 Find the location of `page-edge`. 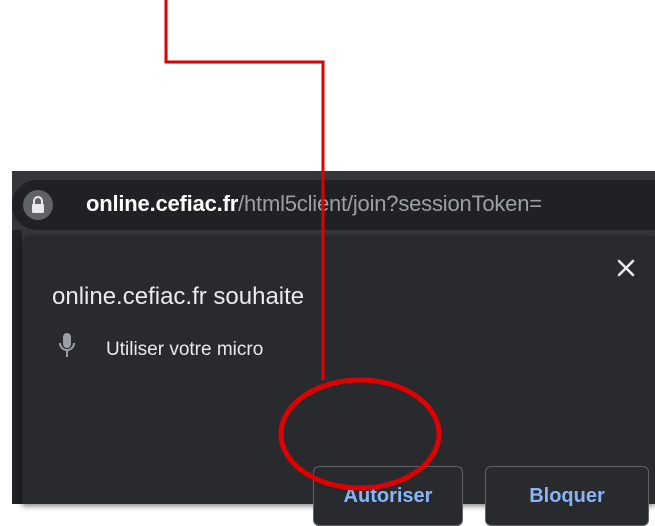

page-edge is located at coordinates (17, 367).